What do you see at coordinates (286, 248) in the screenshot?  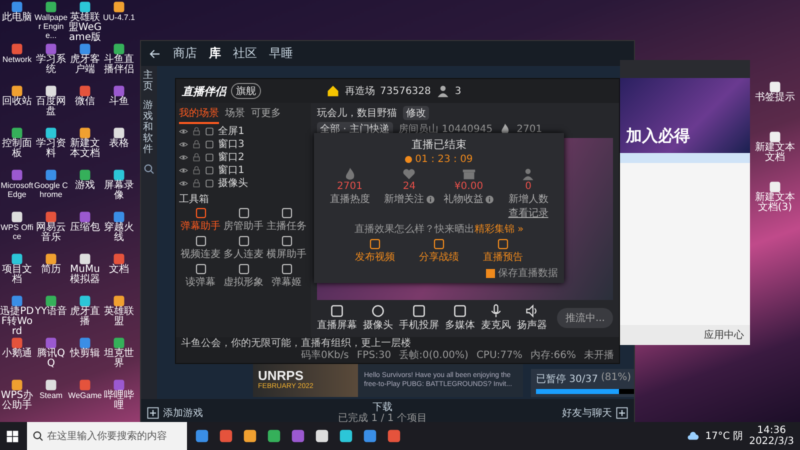 I see `tool-button: 横屏助手` at bounding box center [286, 248].